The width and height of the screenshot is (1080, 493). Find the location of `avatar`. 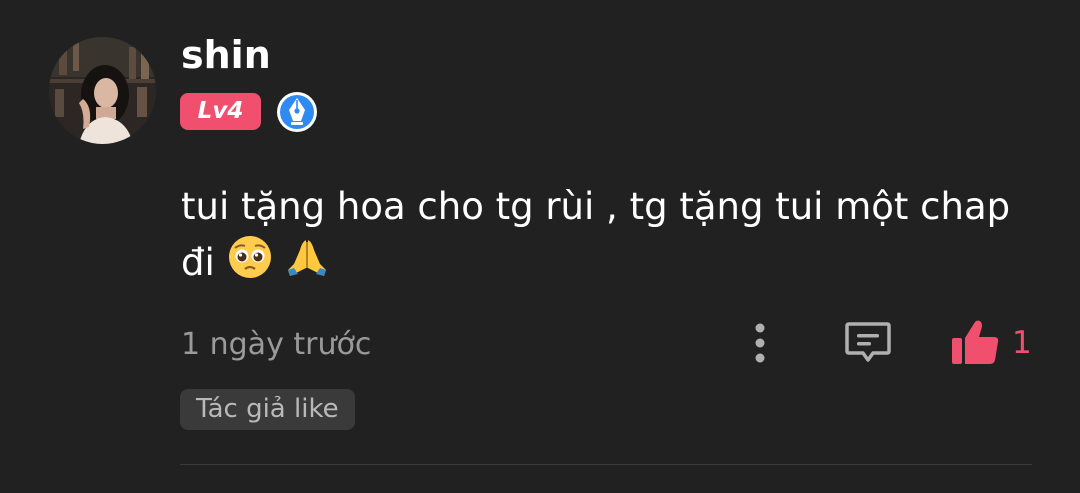

avatar is located at coordinates (102, 90).